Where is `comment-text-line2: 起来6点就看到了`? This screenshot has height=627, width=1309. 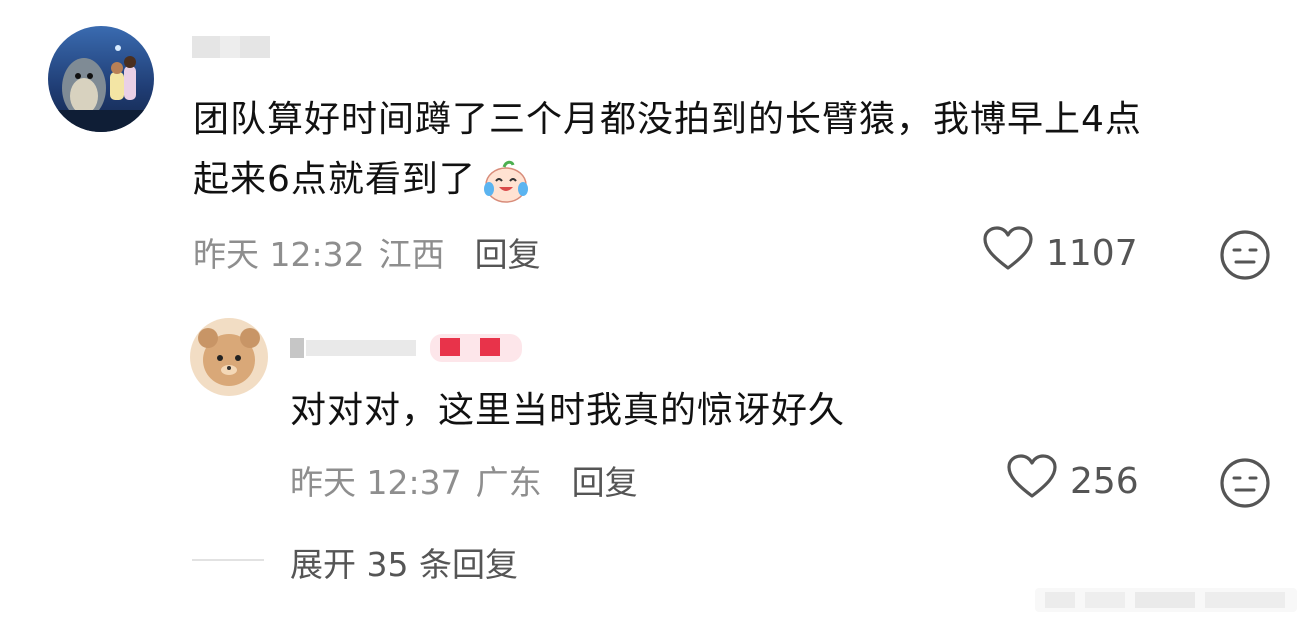 comment-text-line2: 起来6点就看到了 is located at coordinates (334, 179).